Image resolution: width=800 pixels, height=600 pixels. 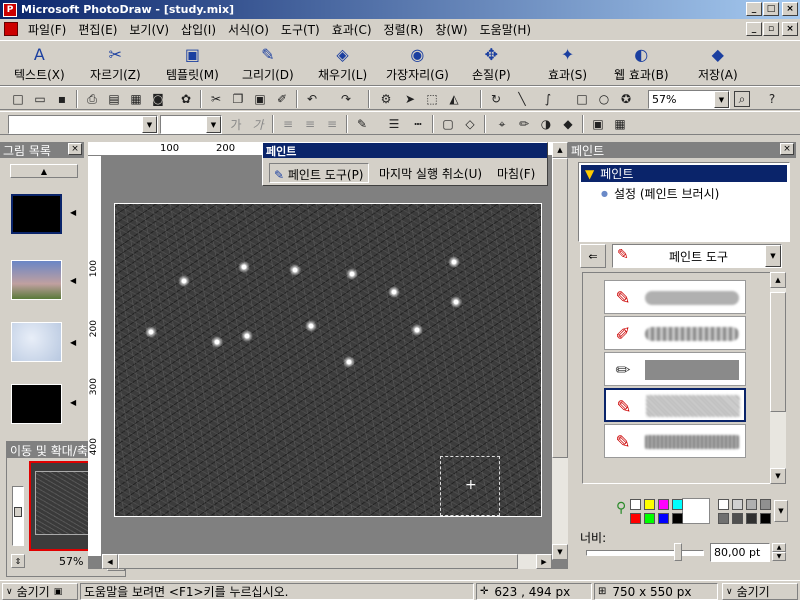 I want to click on brush-item-5: ✎, so click(x=675, y=441).